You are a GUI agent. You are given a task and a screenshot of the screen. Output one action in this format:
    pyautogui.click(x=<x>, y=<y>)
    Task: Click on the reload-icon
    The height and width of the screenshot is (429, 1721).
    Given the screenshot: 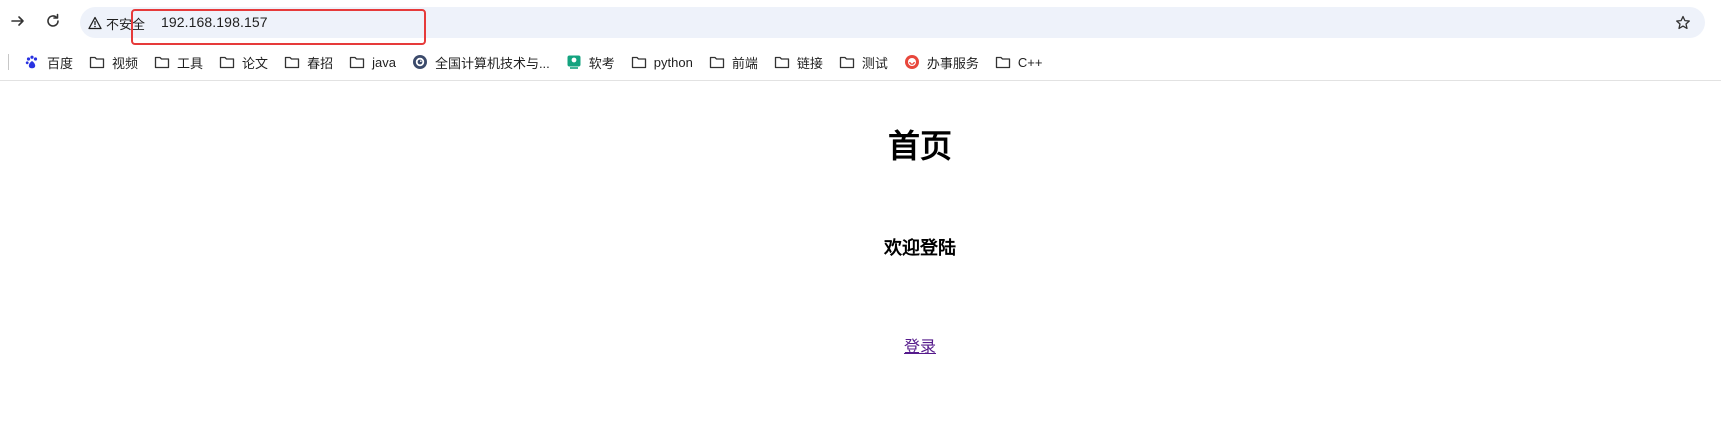 What is the action you would take?
    pyautogui.click(x=53, y=20)
    